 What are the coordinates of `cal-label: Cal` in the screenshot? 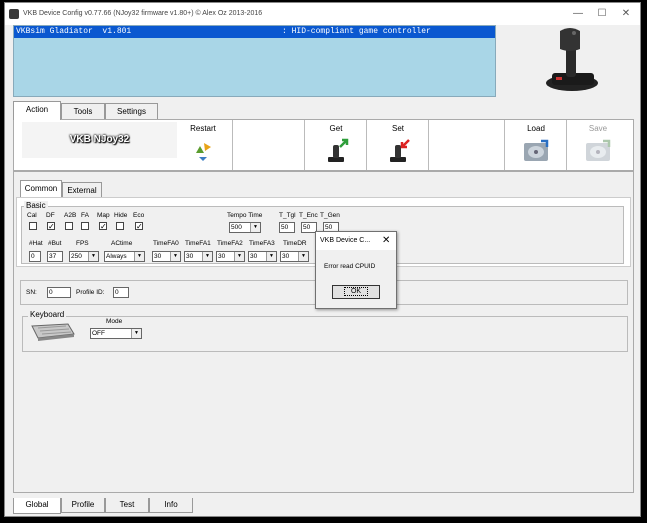 It's located at (32, 215).